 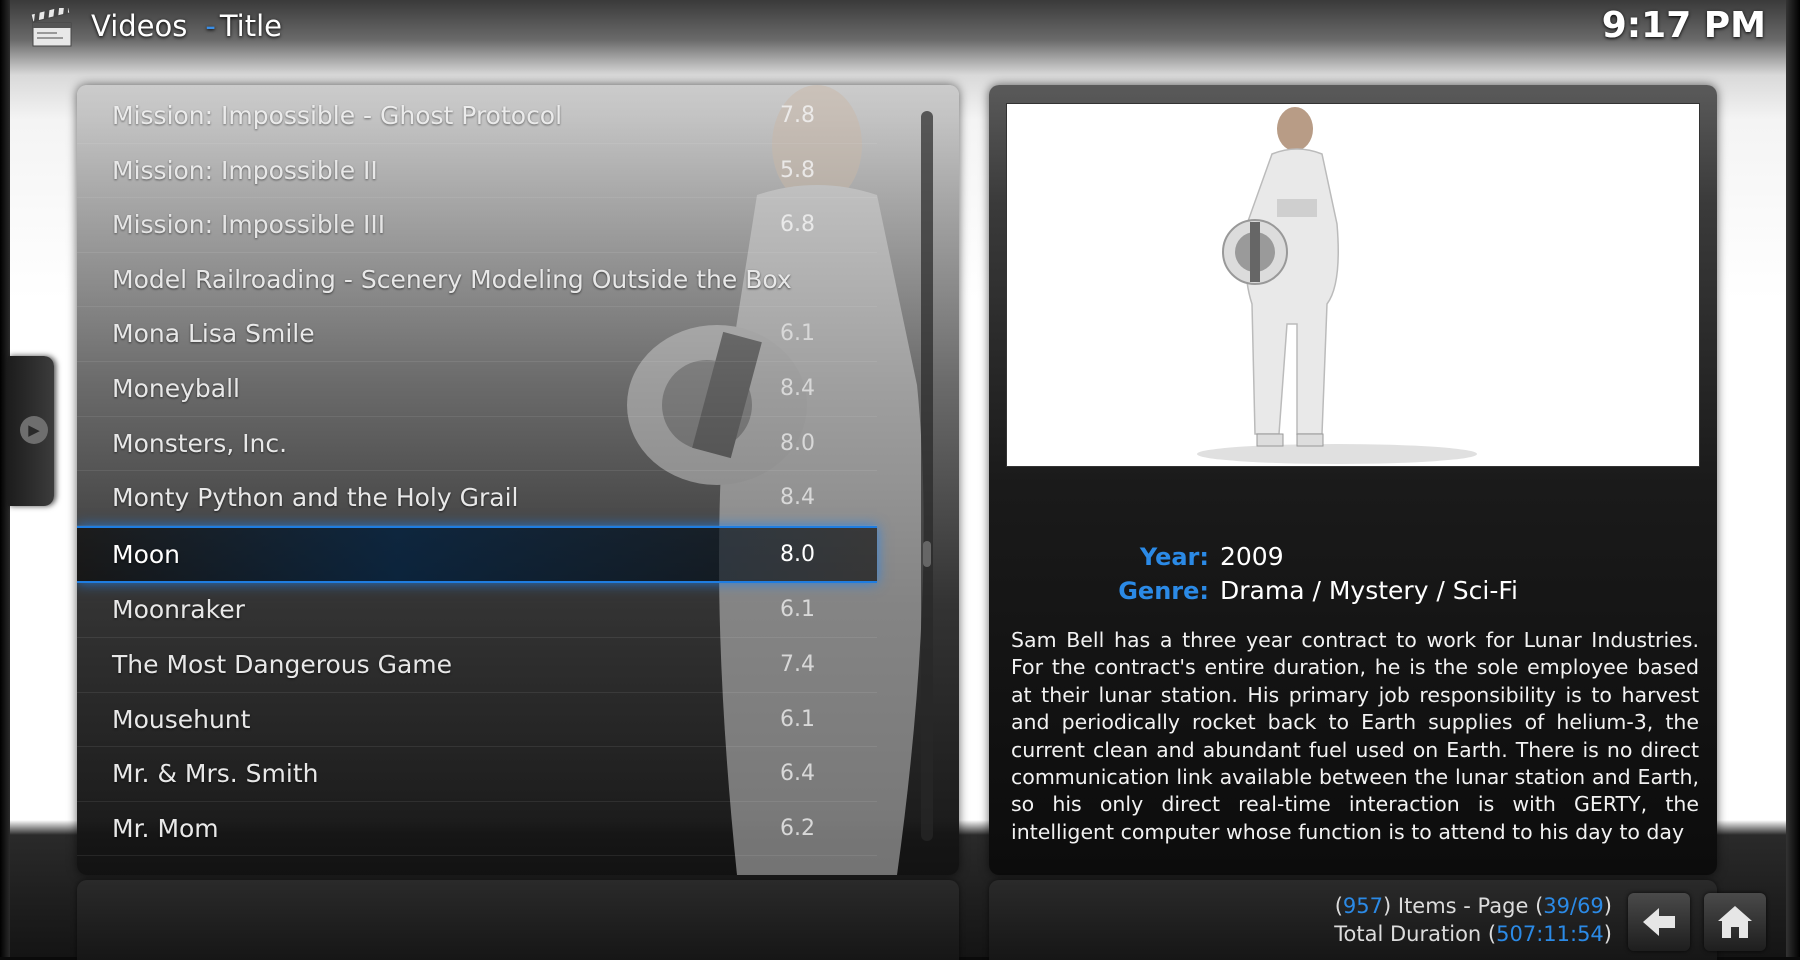 I want to click on movie-rating: 5.8, so click(x=797, y=170).